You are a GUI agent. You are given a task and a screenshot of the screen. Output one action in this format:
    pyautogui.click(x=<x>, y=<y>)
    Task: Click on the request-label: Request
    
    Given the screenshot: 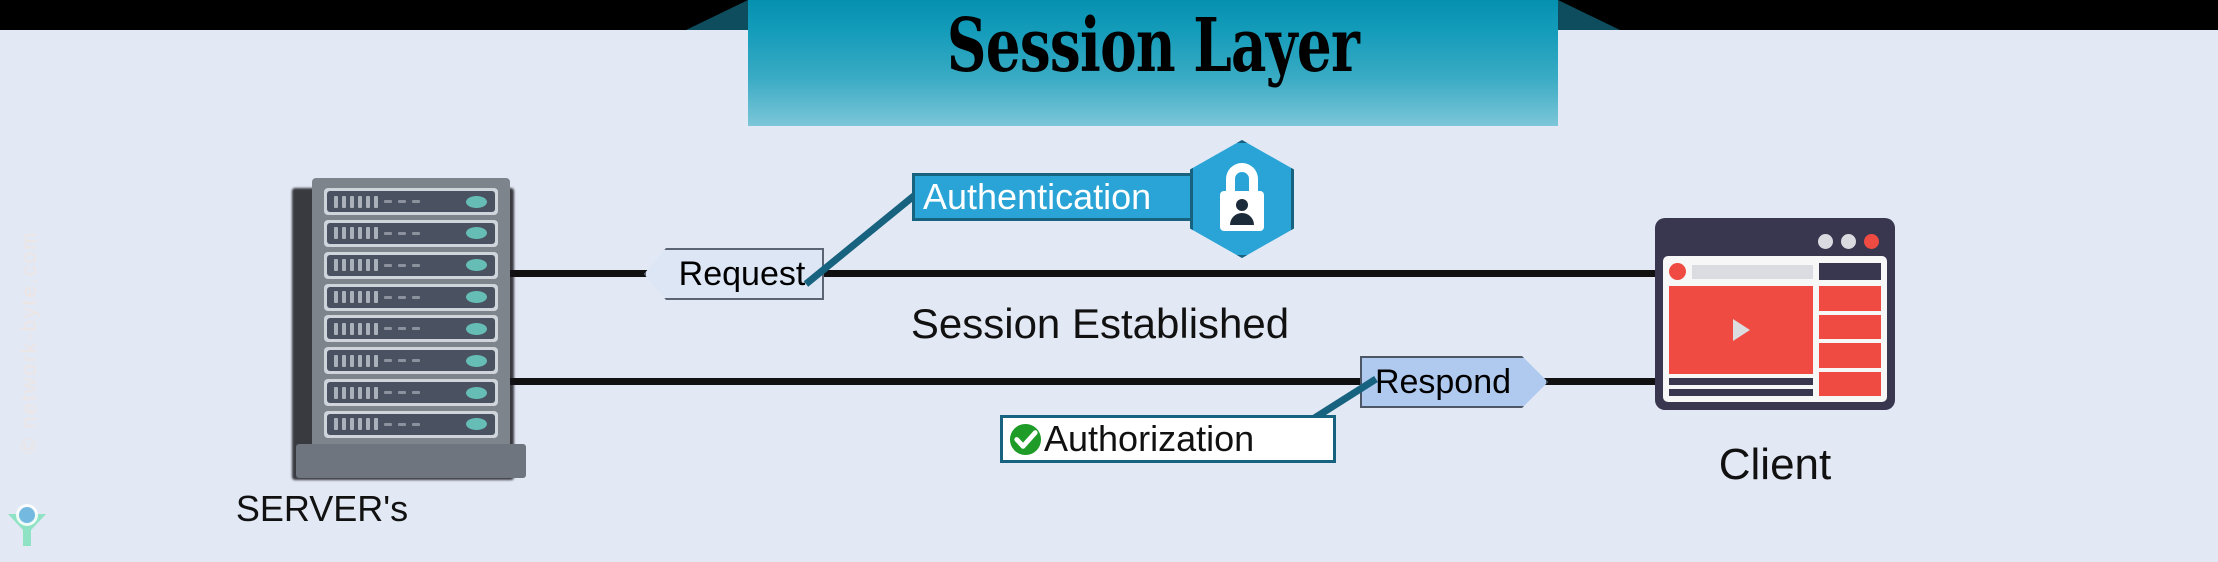 What is the action you would take?
    pyautogui.click(x=742, y=273)
    